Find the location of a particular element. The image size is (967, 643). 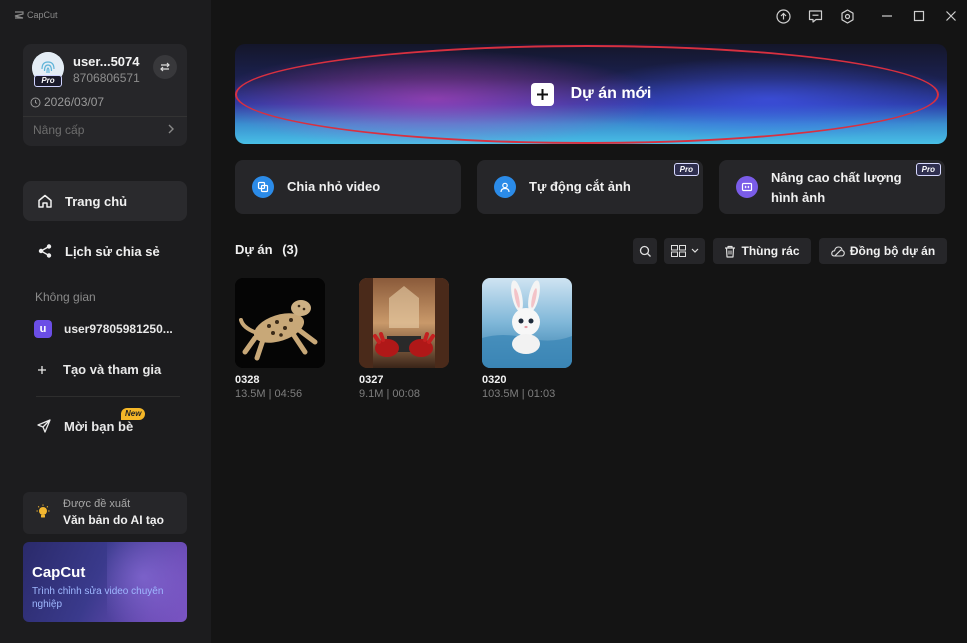

username: user...5074 is located at coordinates (106, 61).